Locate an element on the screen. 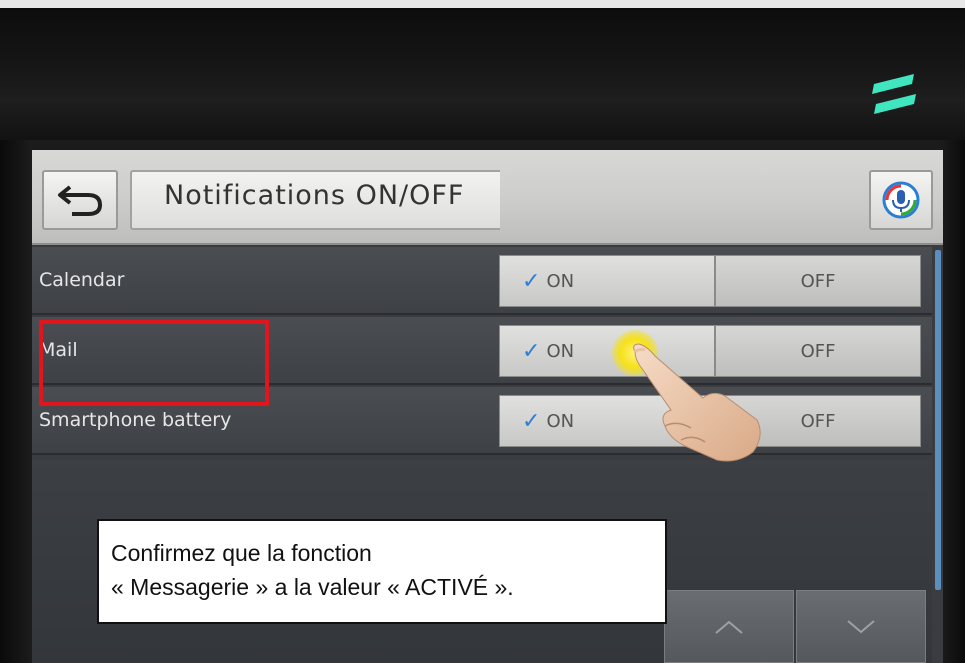  back-arrow-icon is located at coordinates (80, 200).